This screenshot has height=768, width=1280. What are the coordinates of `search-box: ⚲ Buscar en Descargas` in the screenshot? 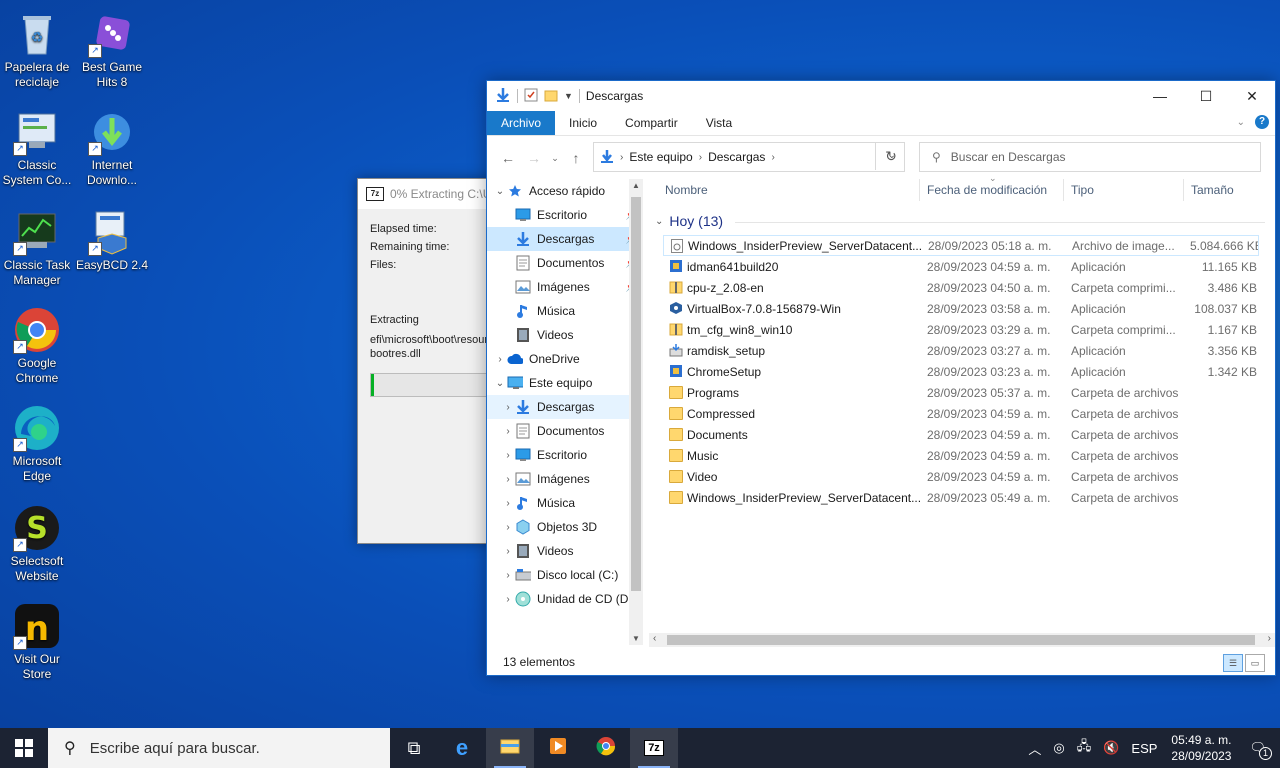 It's located at (1090, 157).